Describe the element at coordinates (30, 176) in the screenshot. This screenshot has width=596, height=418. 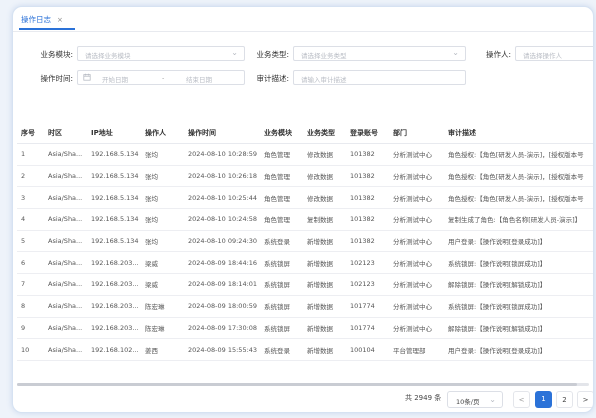
I see `cell-index: 2` at that location.